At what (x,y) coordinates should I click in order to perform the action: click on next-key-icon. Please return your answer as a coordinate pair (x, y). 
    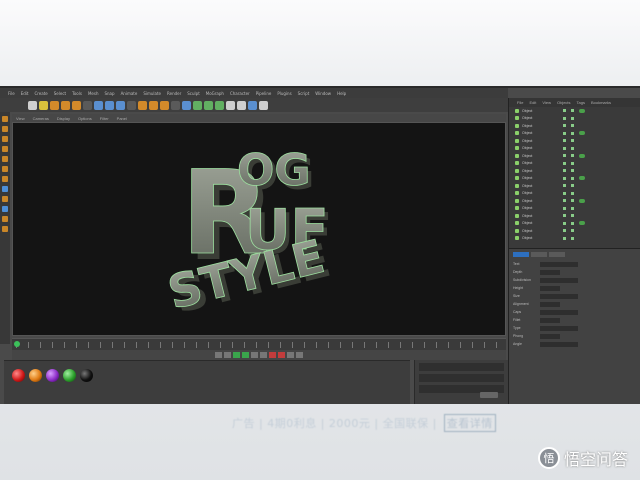
    Looking at the image, I should click on (254, 355).